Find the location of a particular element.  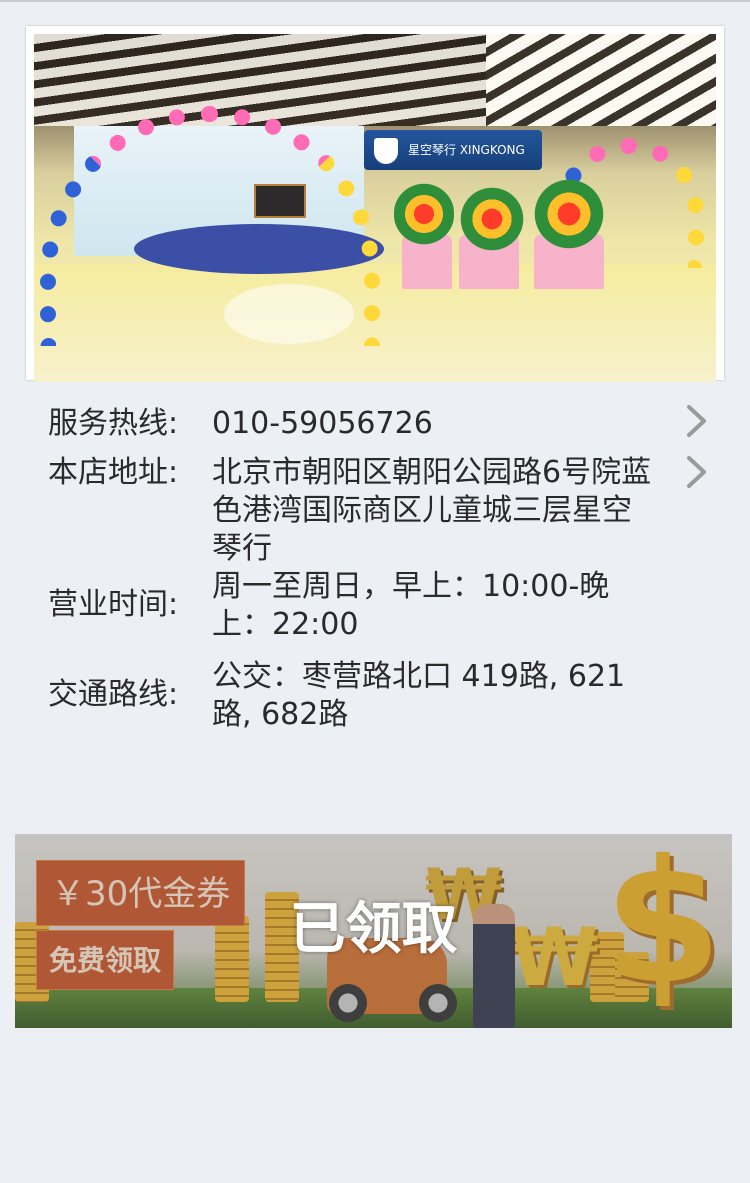

store-sign: 星空琴行 XINGKONG is located at coordinates (453, 150).